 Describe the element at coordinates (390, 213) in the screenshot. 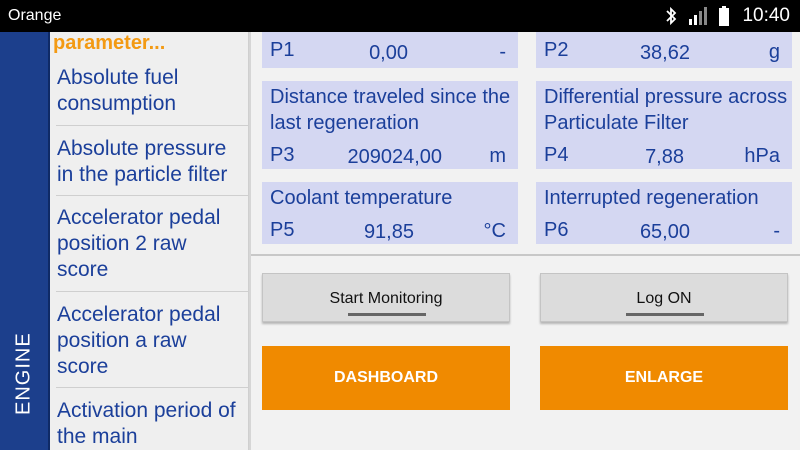

I see `parameter-cell-p5: Coolant temperature P5 91,85 °C` at that location.